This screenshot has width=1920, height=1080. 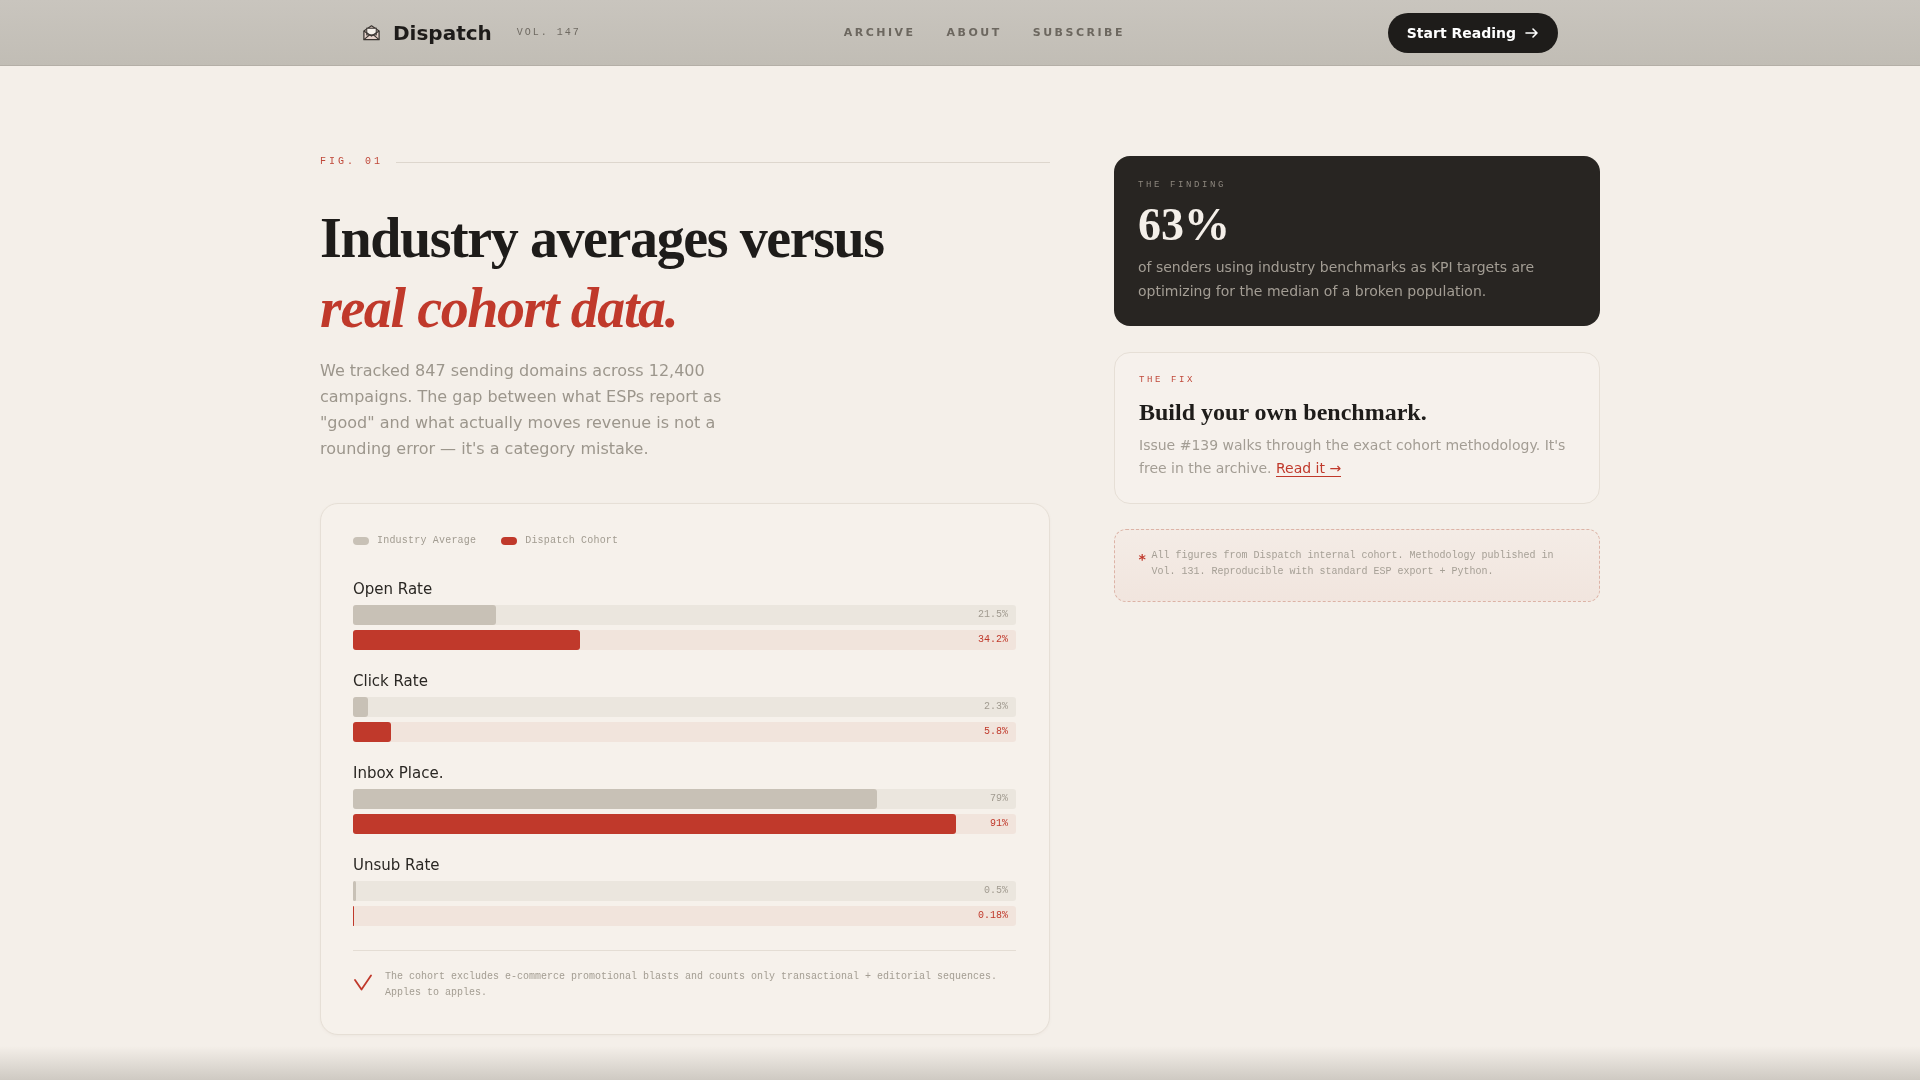 What do you see at coordinates (996, 732) in the screenshot?
I see `meter-reading: 5.8%` at bounding box center [996, 732].